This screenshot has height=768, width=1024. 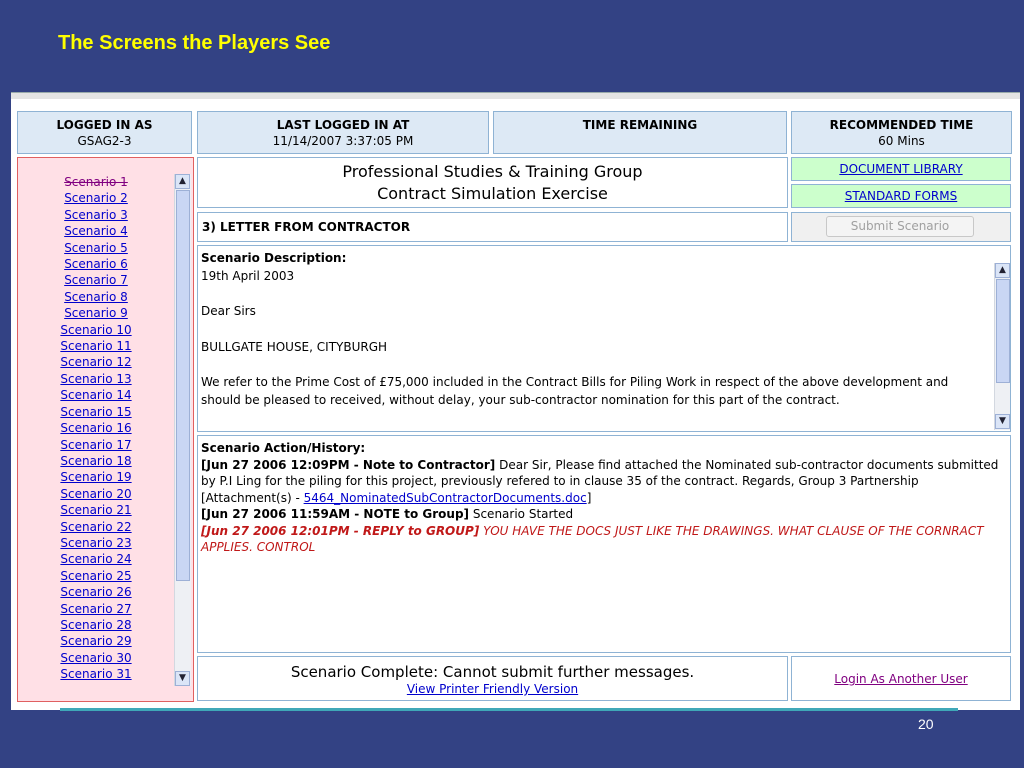 What do you see at coordinates (96, 395) in the screenshot?
I see `scenario-link: Scenario 14` at bounding box center [96, 395].